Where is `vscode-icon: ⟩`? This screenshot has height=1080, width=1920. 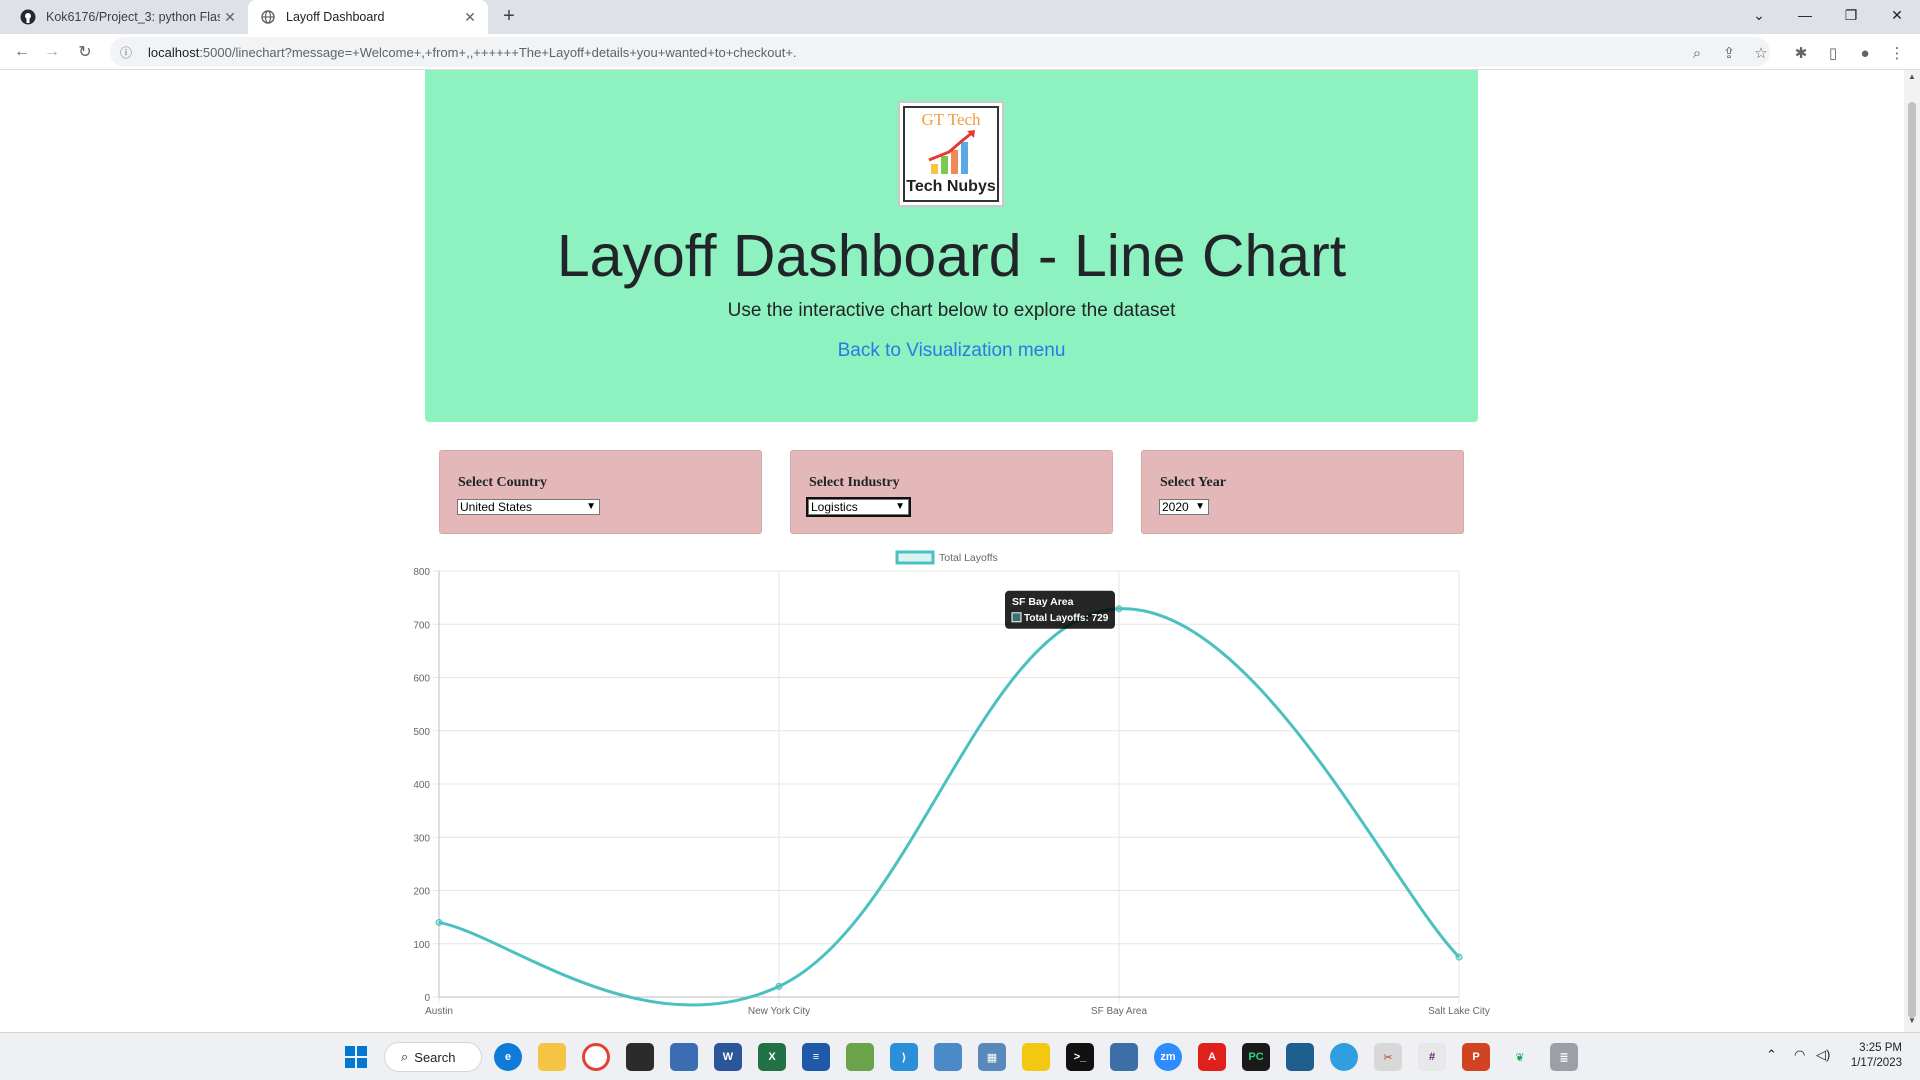
vscode-icon: ⟩ is located at coordinates (904, 1057).